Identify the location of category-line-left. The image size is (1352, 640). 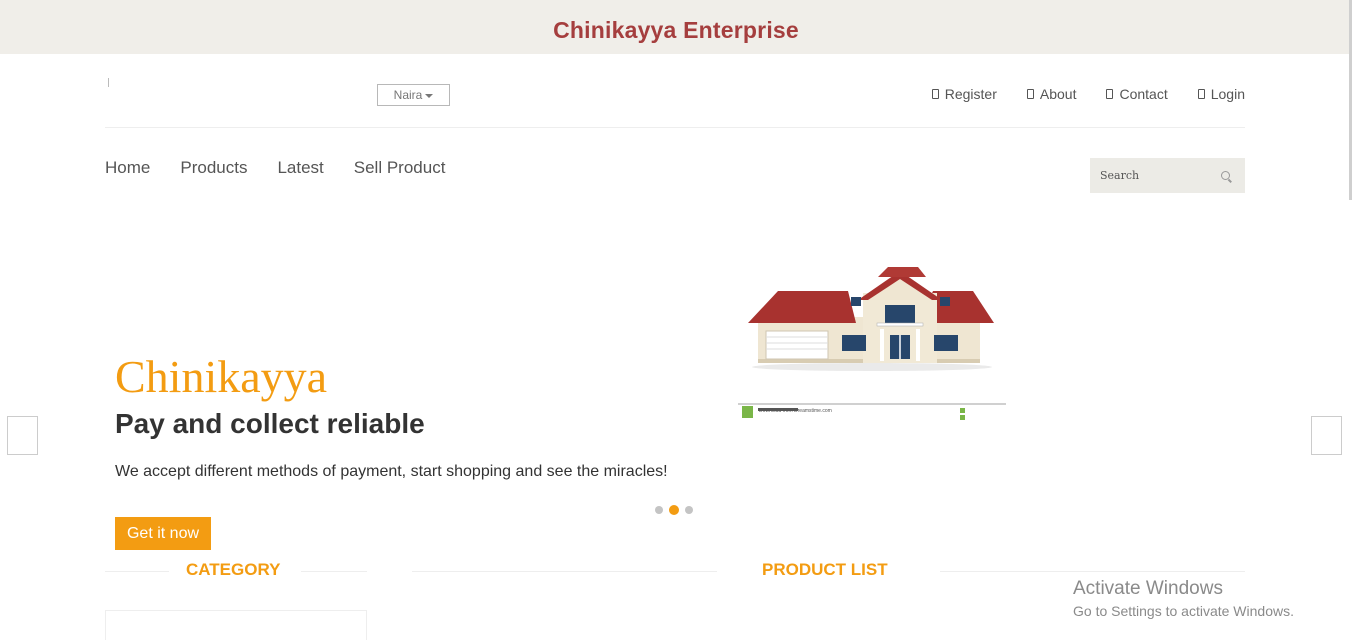
(137, 571).